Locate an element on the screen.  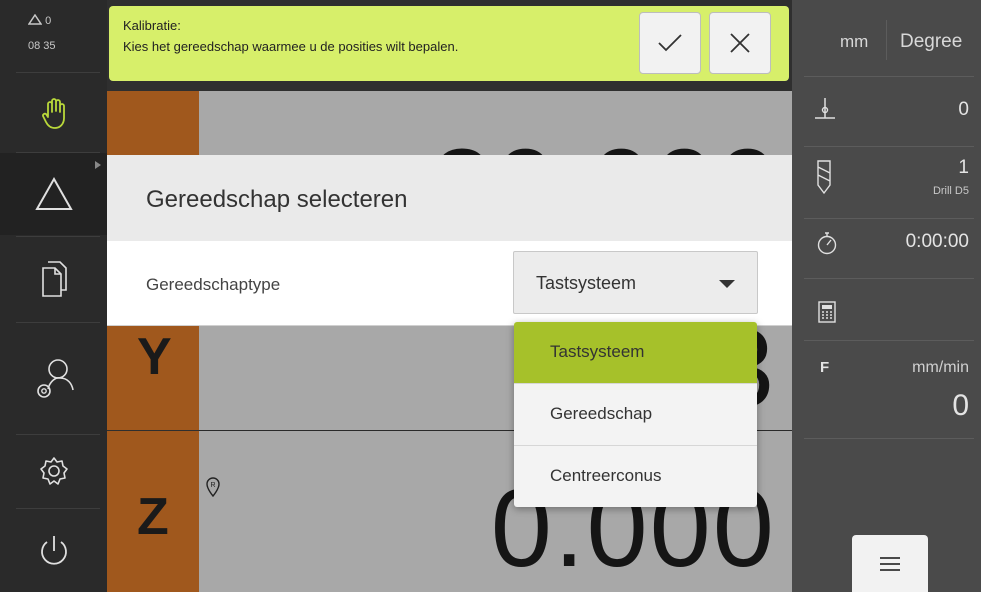
settings-button is located at coordinates (53, 471).